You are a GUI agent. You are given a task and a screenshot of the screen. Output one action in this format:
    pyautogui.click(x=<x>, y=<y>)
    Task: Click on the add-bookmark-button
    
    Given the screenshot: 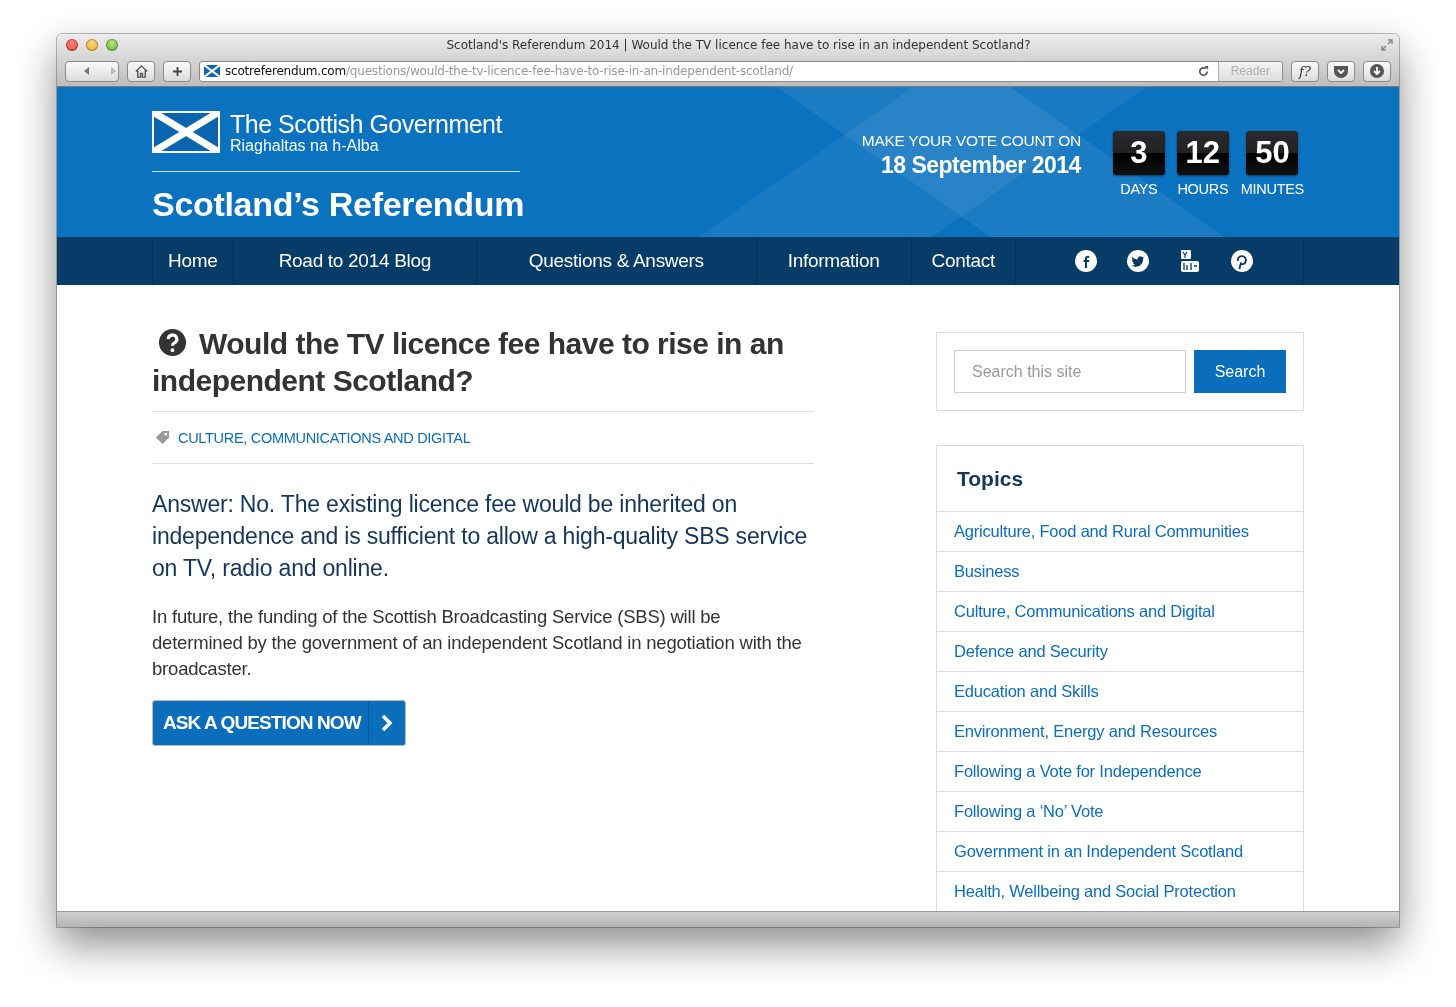 What is the action you would take?
    pyautogui.click(x=177, y=71)
    